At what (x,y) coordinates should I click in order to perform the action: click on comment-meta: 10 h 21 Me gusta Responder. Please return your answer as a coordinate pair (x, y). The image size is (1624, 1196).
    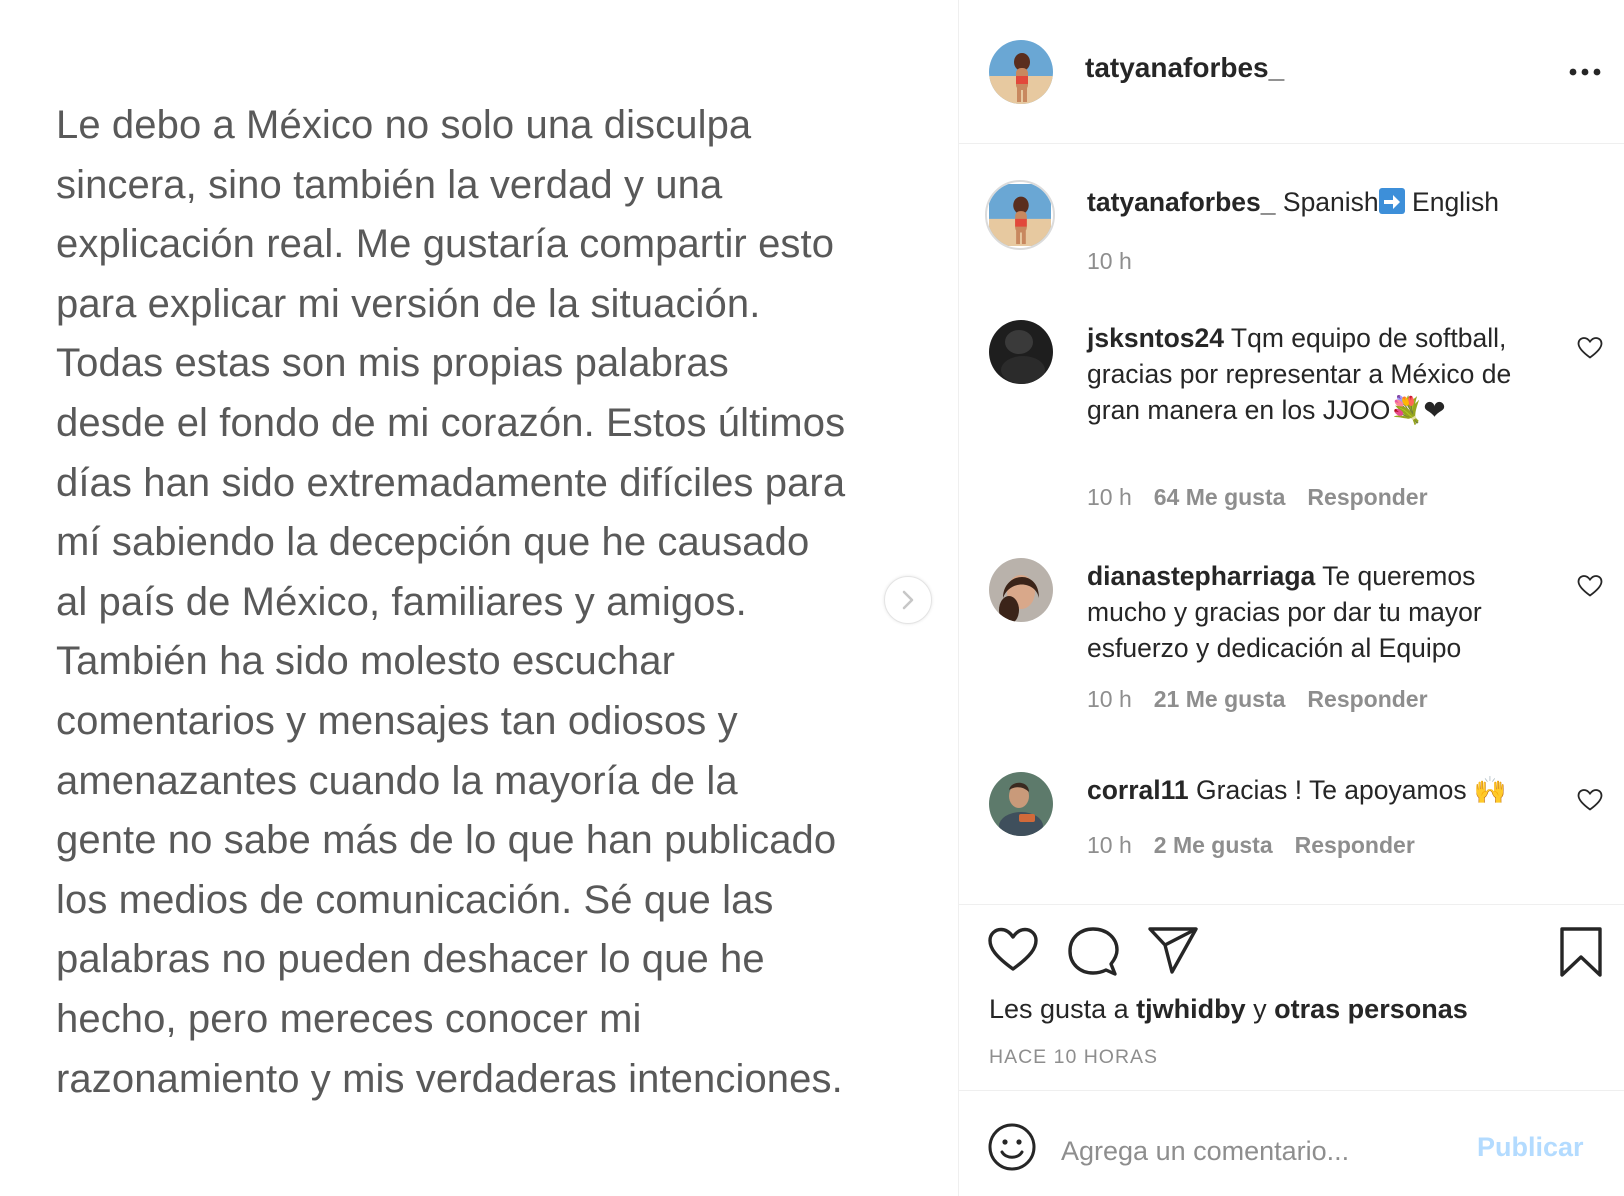
    Looking at the image, I should click on (1268, 699).